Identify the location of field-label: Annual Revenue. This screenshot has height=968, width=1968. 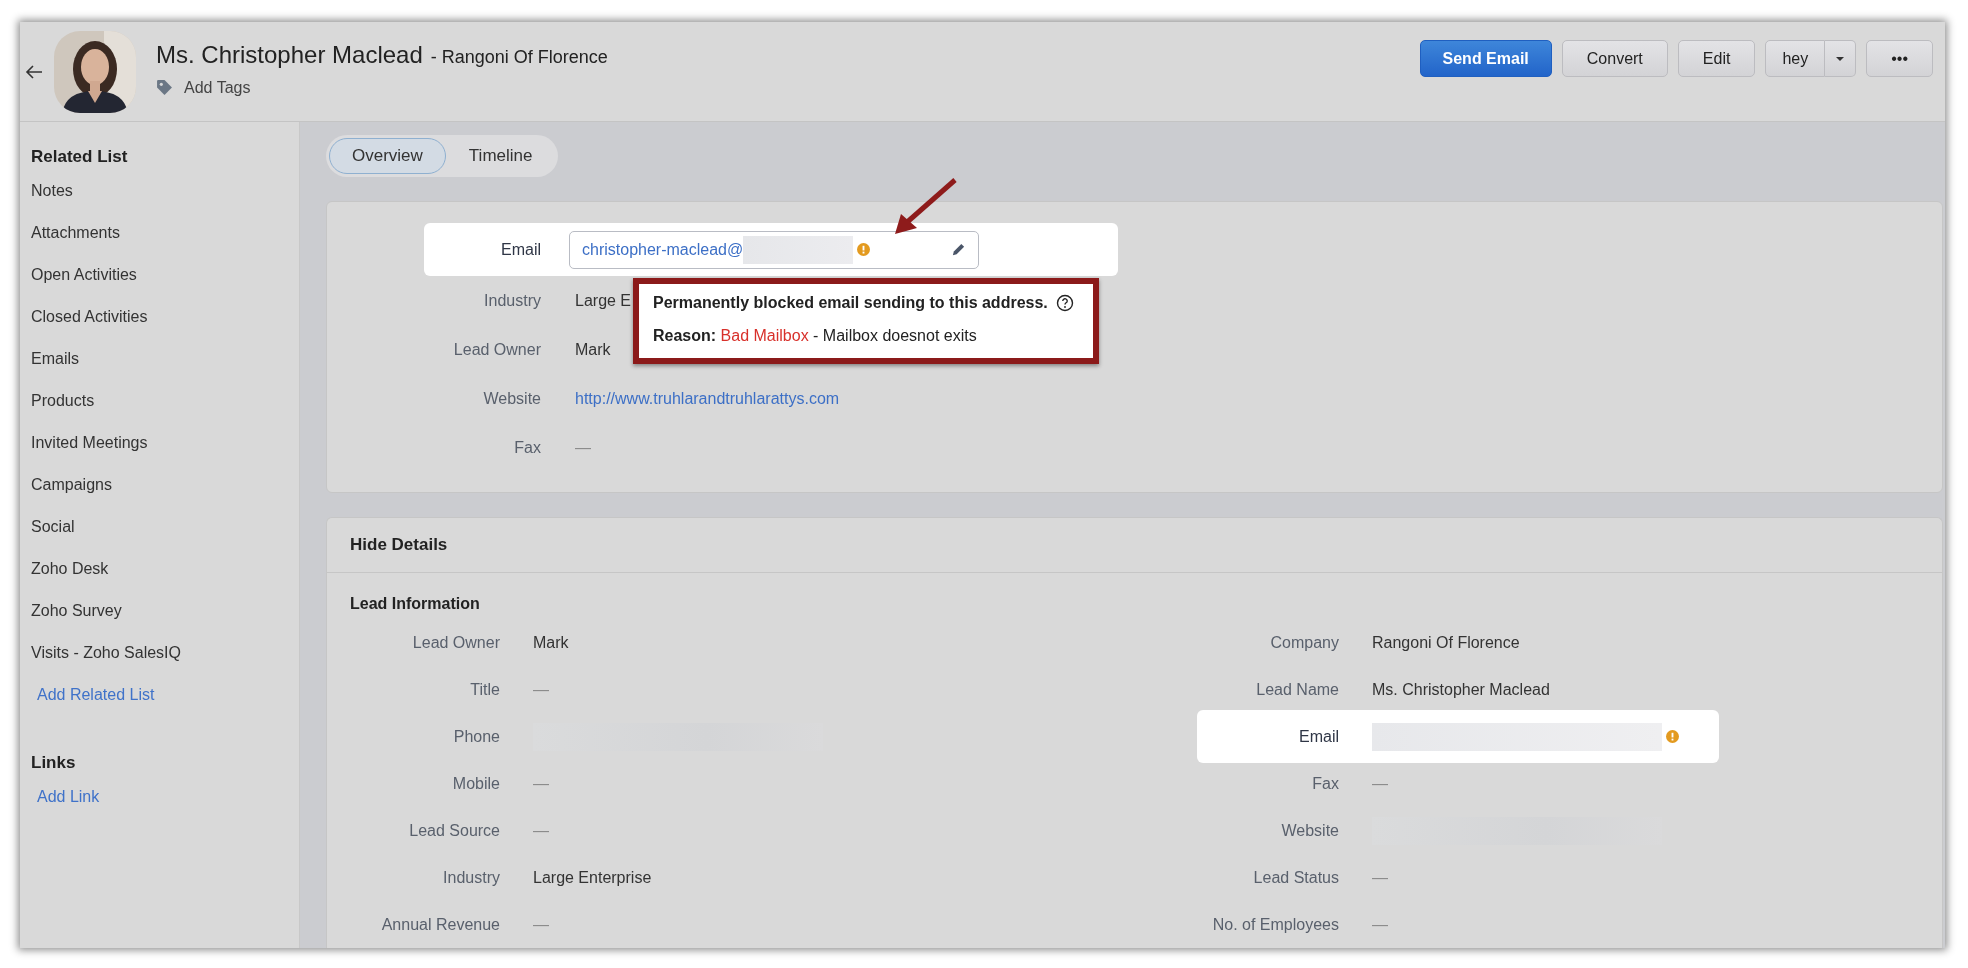
(440, 924).